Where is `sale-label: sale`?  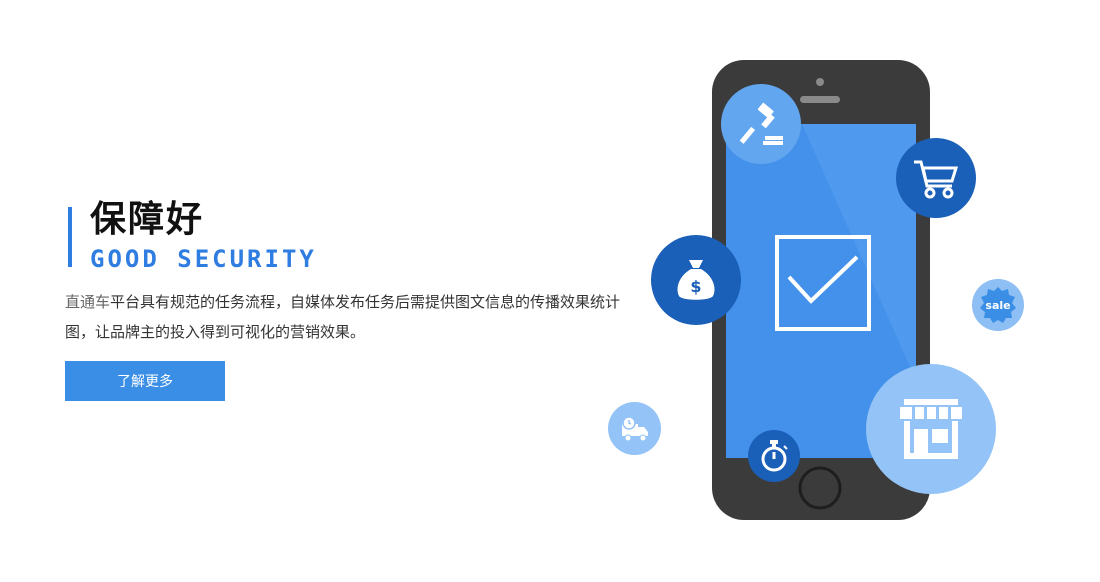
sale-label: sale is located at coordinates (997, 305).